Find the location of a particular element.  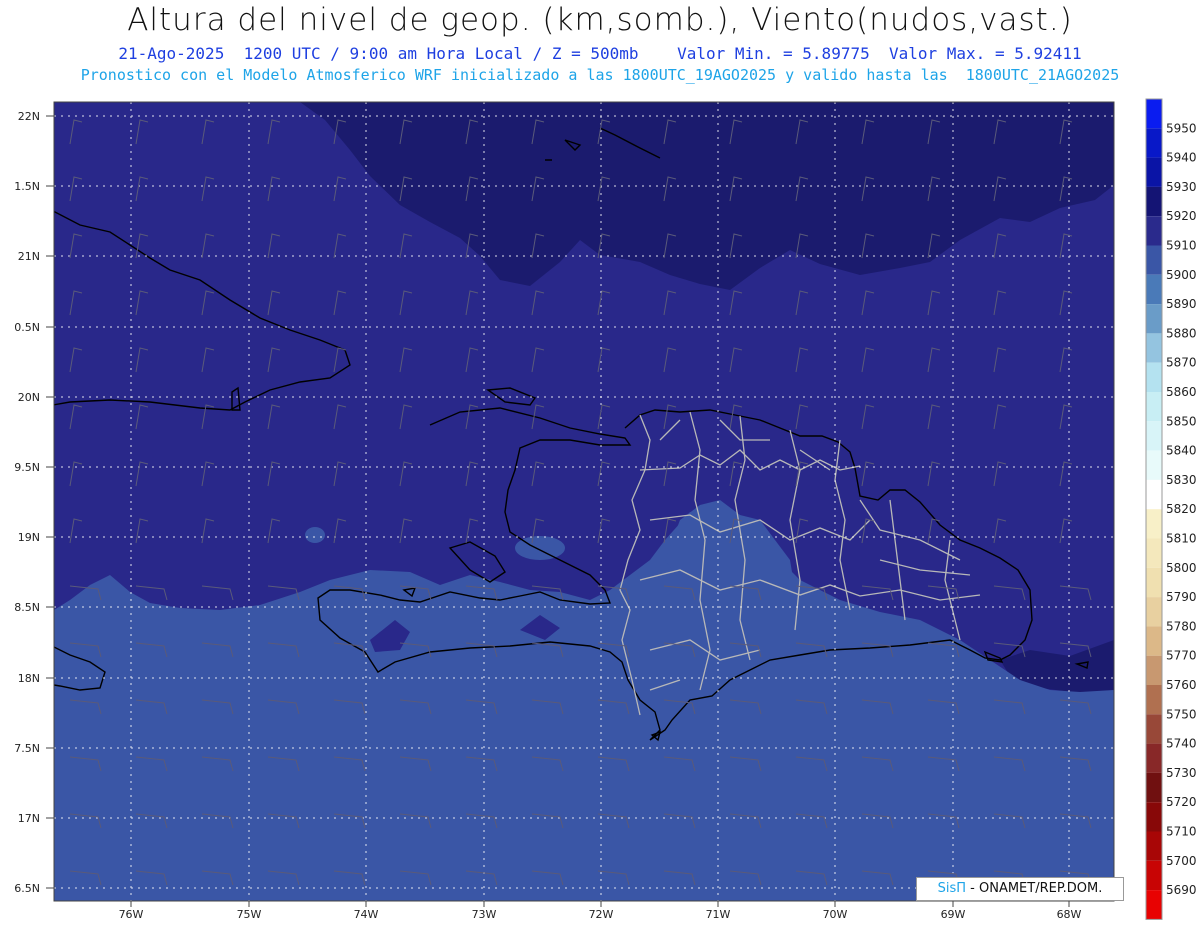

colorbar-label: 5810 is located at coordinates (1181, 539).